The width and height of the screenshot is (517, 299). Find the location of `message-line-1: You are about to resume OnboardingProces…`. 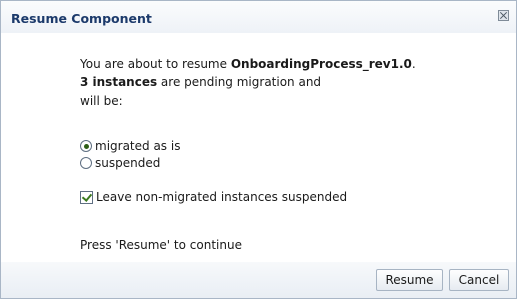

message-line-1: You are about to resume OnboardingProces… is located at coordinates (248, 64).